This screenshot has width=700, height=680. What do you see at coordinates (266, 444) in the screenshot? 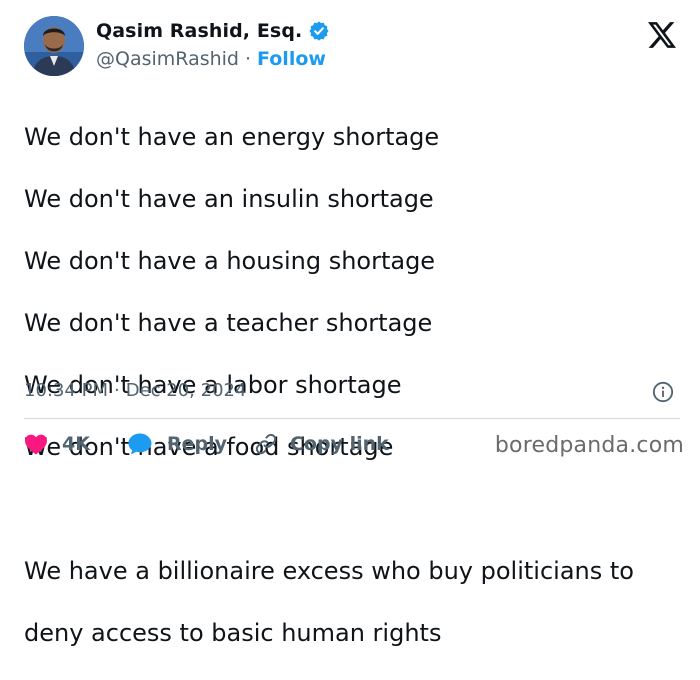
I see `link-icon` at bounding box center [266, 444].